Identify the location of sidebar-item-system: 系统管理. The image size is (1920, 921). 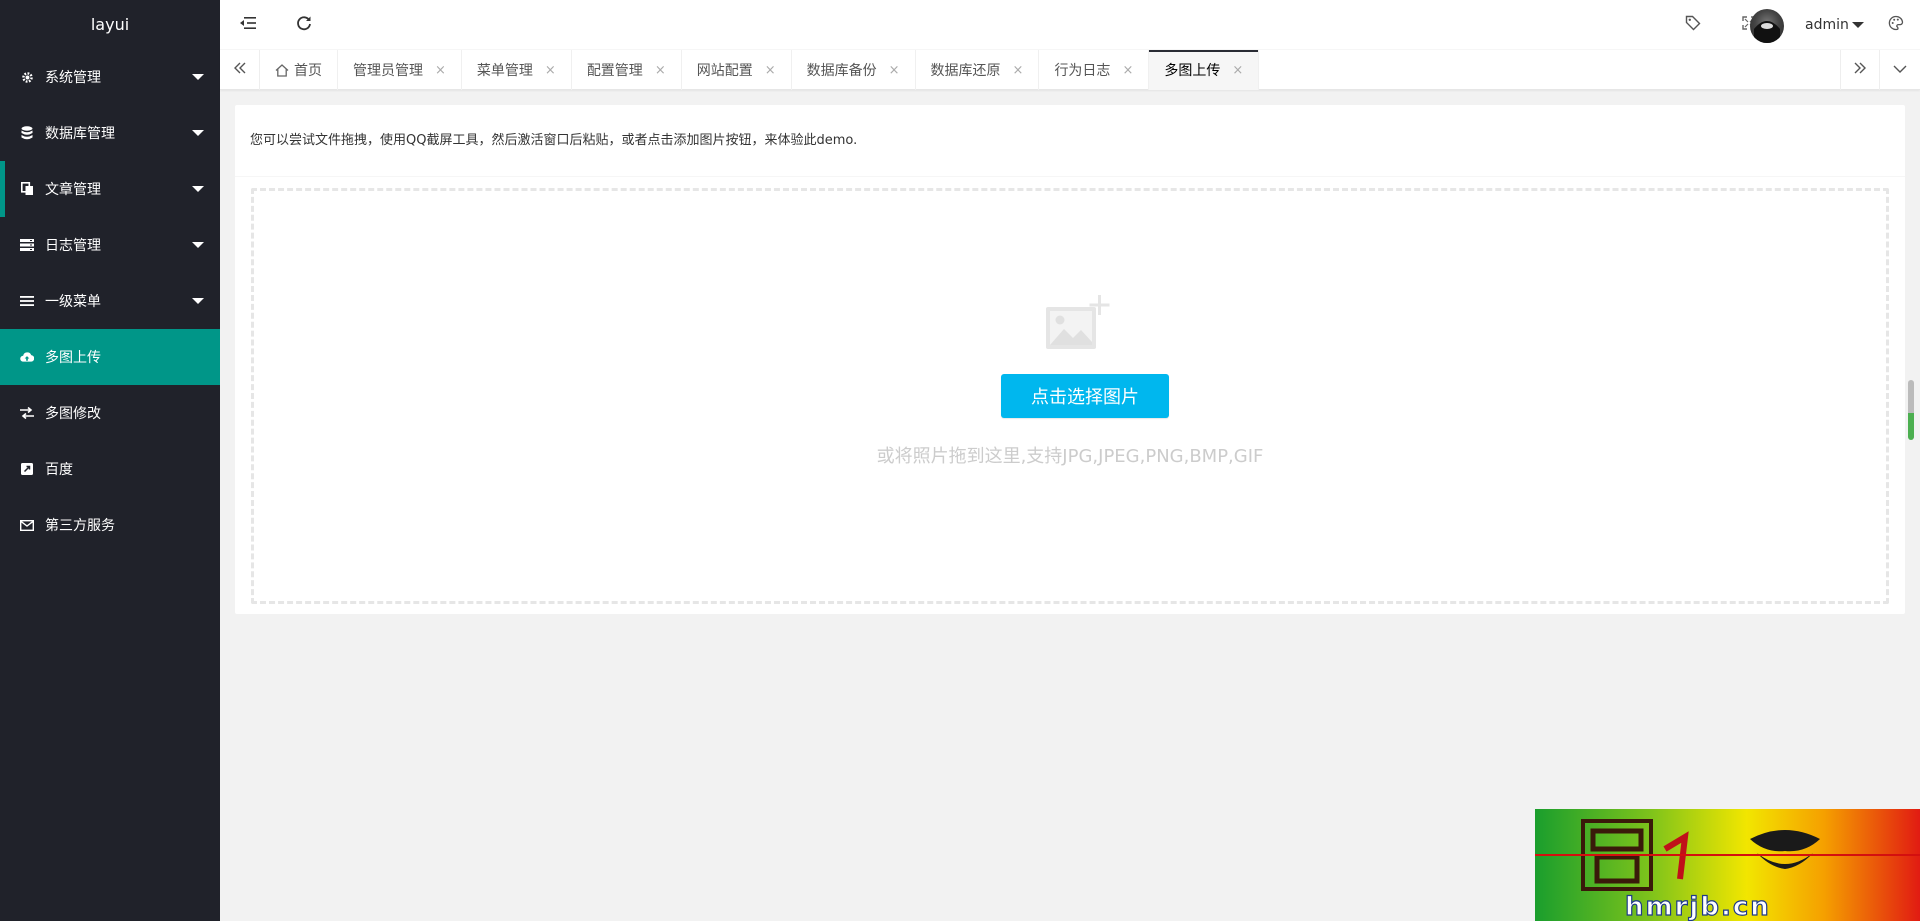
(110, 77).